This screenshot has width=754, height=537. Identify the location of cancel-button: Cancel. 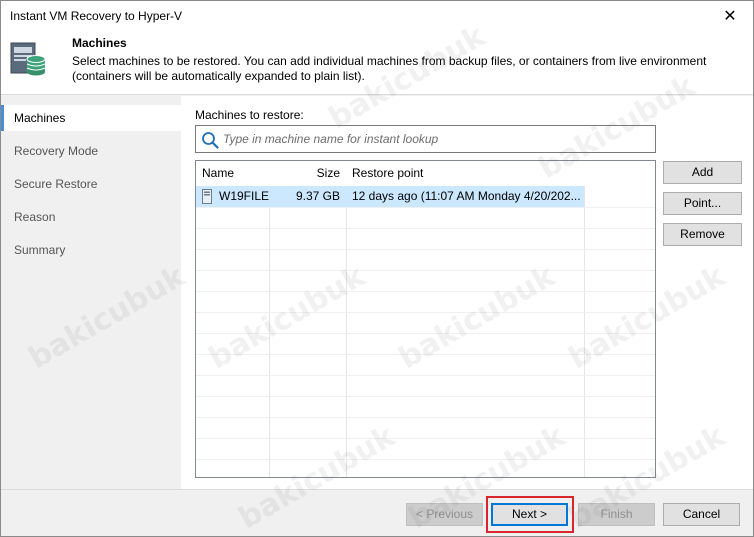
(701, 514).